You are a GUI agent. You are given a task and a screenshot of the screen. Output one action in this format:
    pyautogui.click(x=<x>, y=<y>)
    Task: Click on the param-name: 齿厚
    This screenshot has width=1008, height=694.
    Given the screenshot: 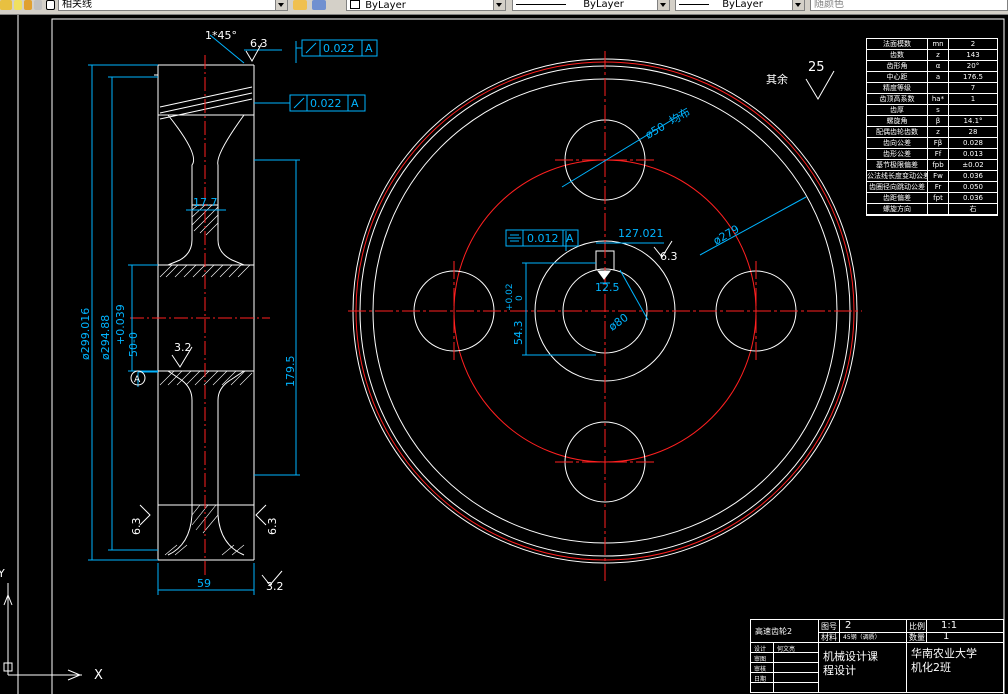 What is the action you would take?
    pyautogui.click(x=897, y=110)
    